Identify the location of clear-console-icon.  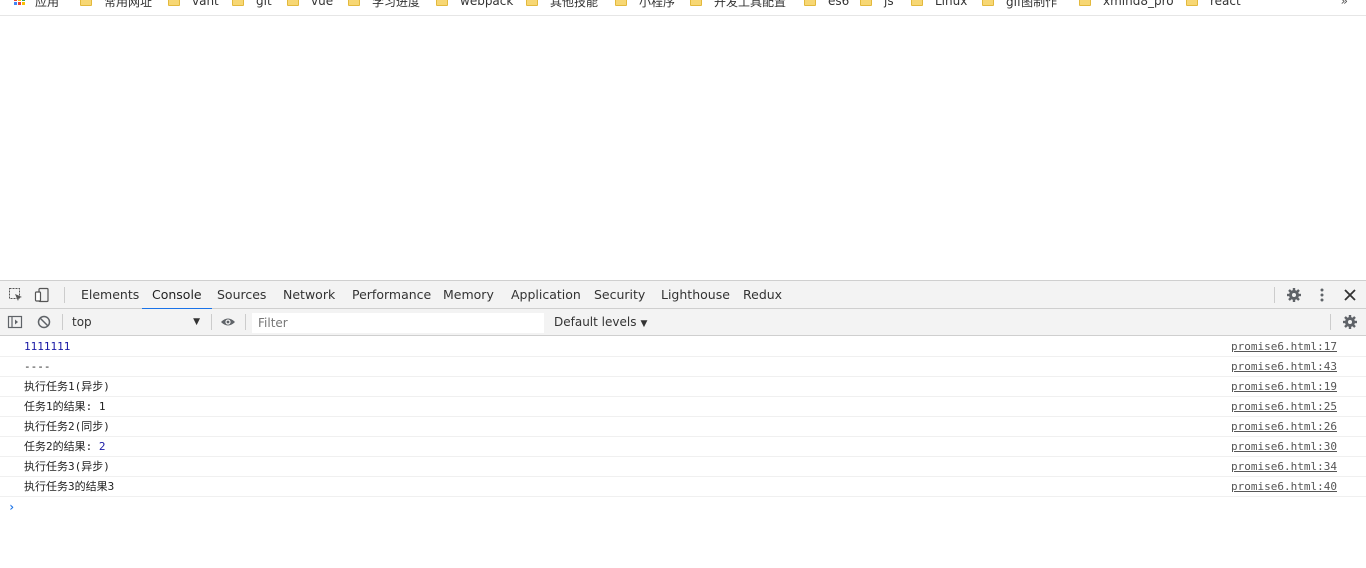
(44, 322).